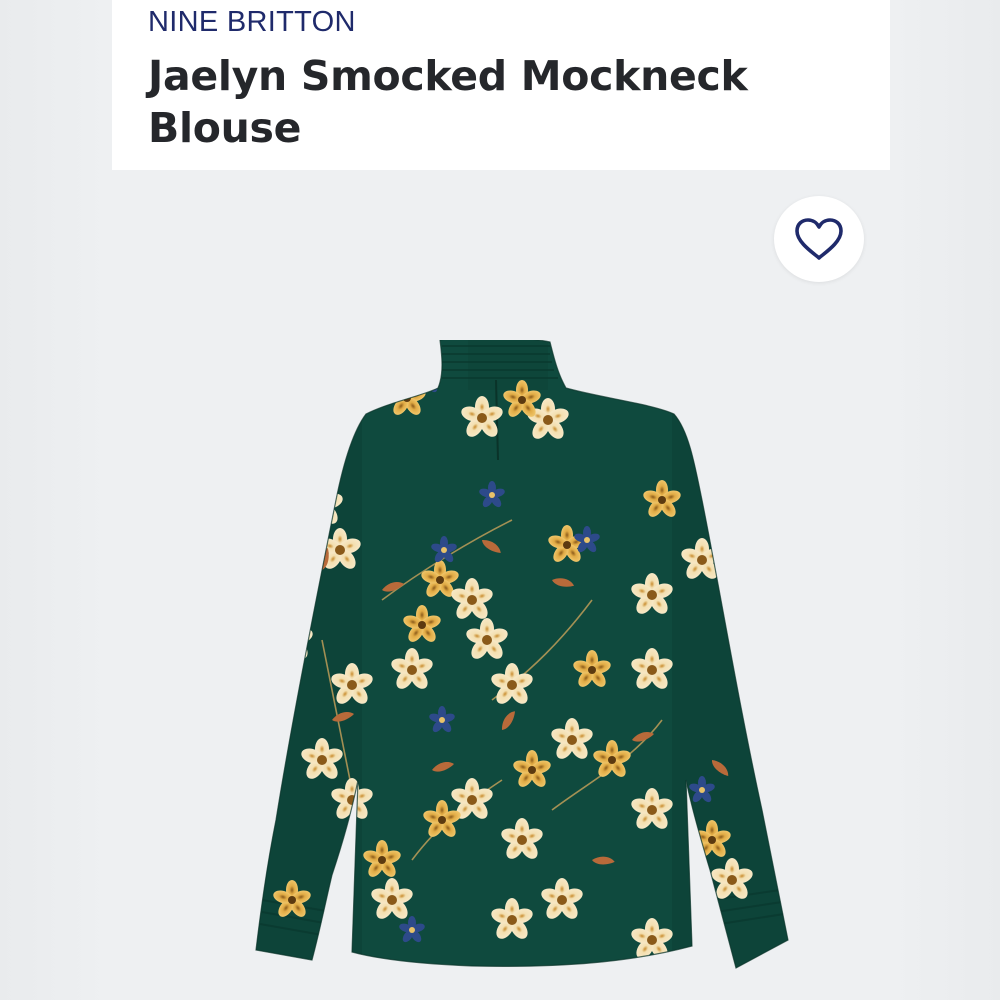 The width and height of the screenshot is (1000, 1000). I want to click on product-title: Jaelyn Smocked Mockneck Blouse, so click(448, 102).